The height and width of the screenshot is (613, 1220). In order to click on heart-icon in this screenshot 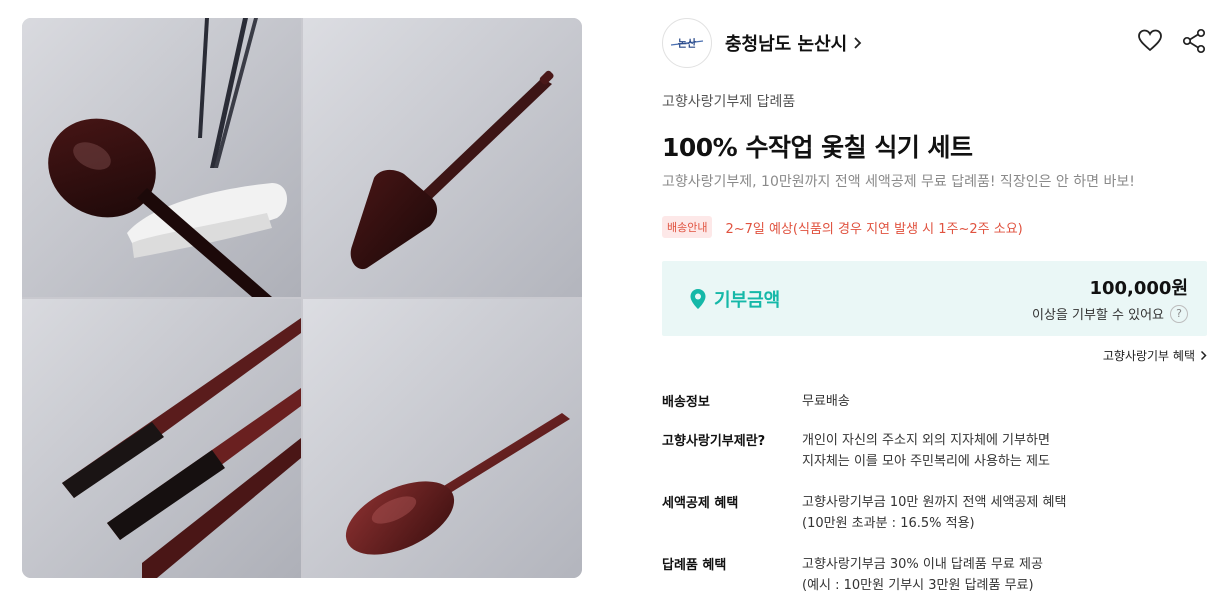, I will do `click(1150, 41)`.